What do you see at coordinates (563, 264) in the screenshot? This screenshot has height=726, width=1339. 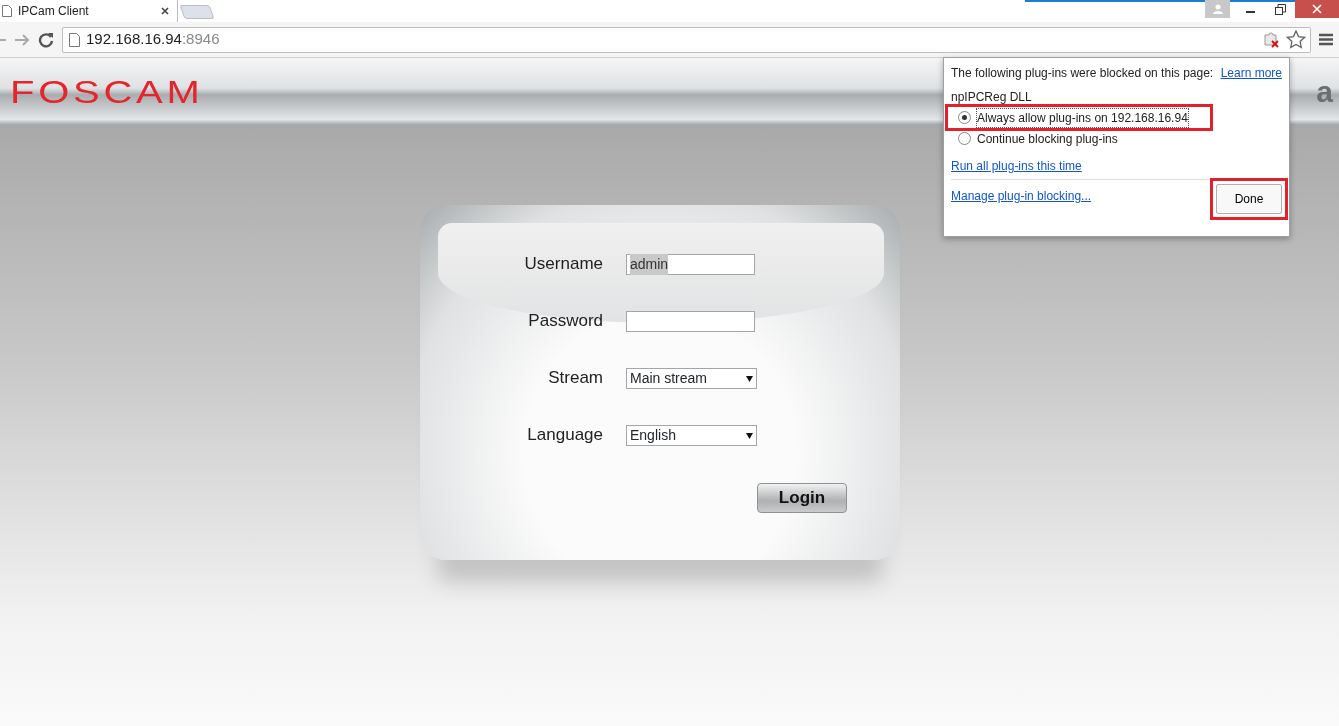 I see `field-label: Username` at bounding box center [563, 264].